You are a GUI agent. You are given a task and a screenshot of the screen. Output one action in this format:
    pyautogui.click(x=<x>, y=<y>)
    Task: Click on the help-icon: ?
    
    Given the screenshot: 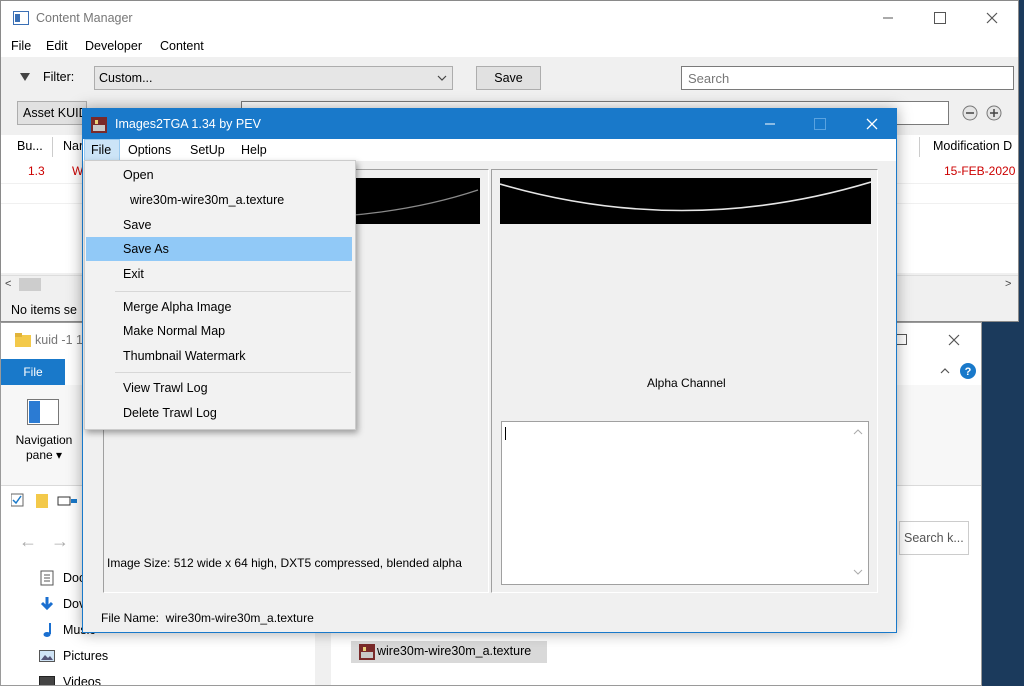 What is the action you would take?
    pyautogui.click(x=968, y=371)
    